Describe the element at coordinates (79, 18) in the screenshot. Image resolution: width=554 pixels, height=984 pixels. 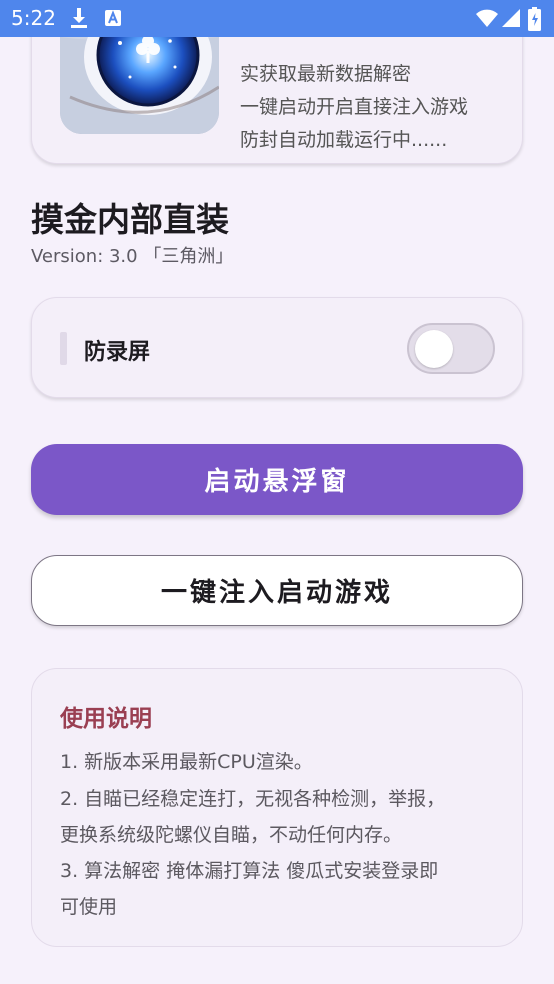
I see `download-icon` at that location.